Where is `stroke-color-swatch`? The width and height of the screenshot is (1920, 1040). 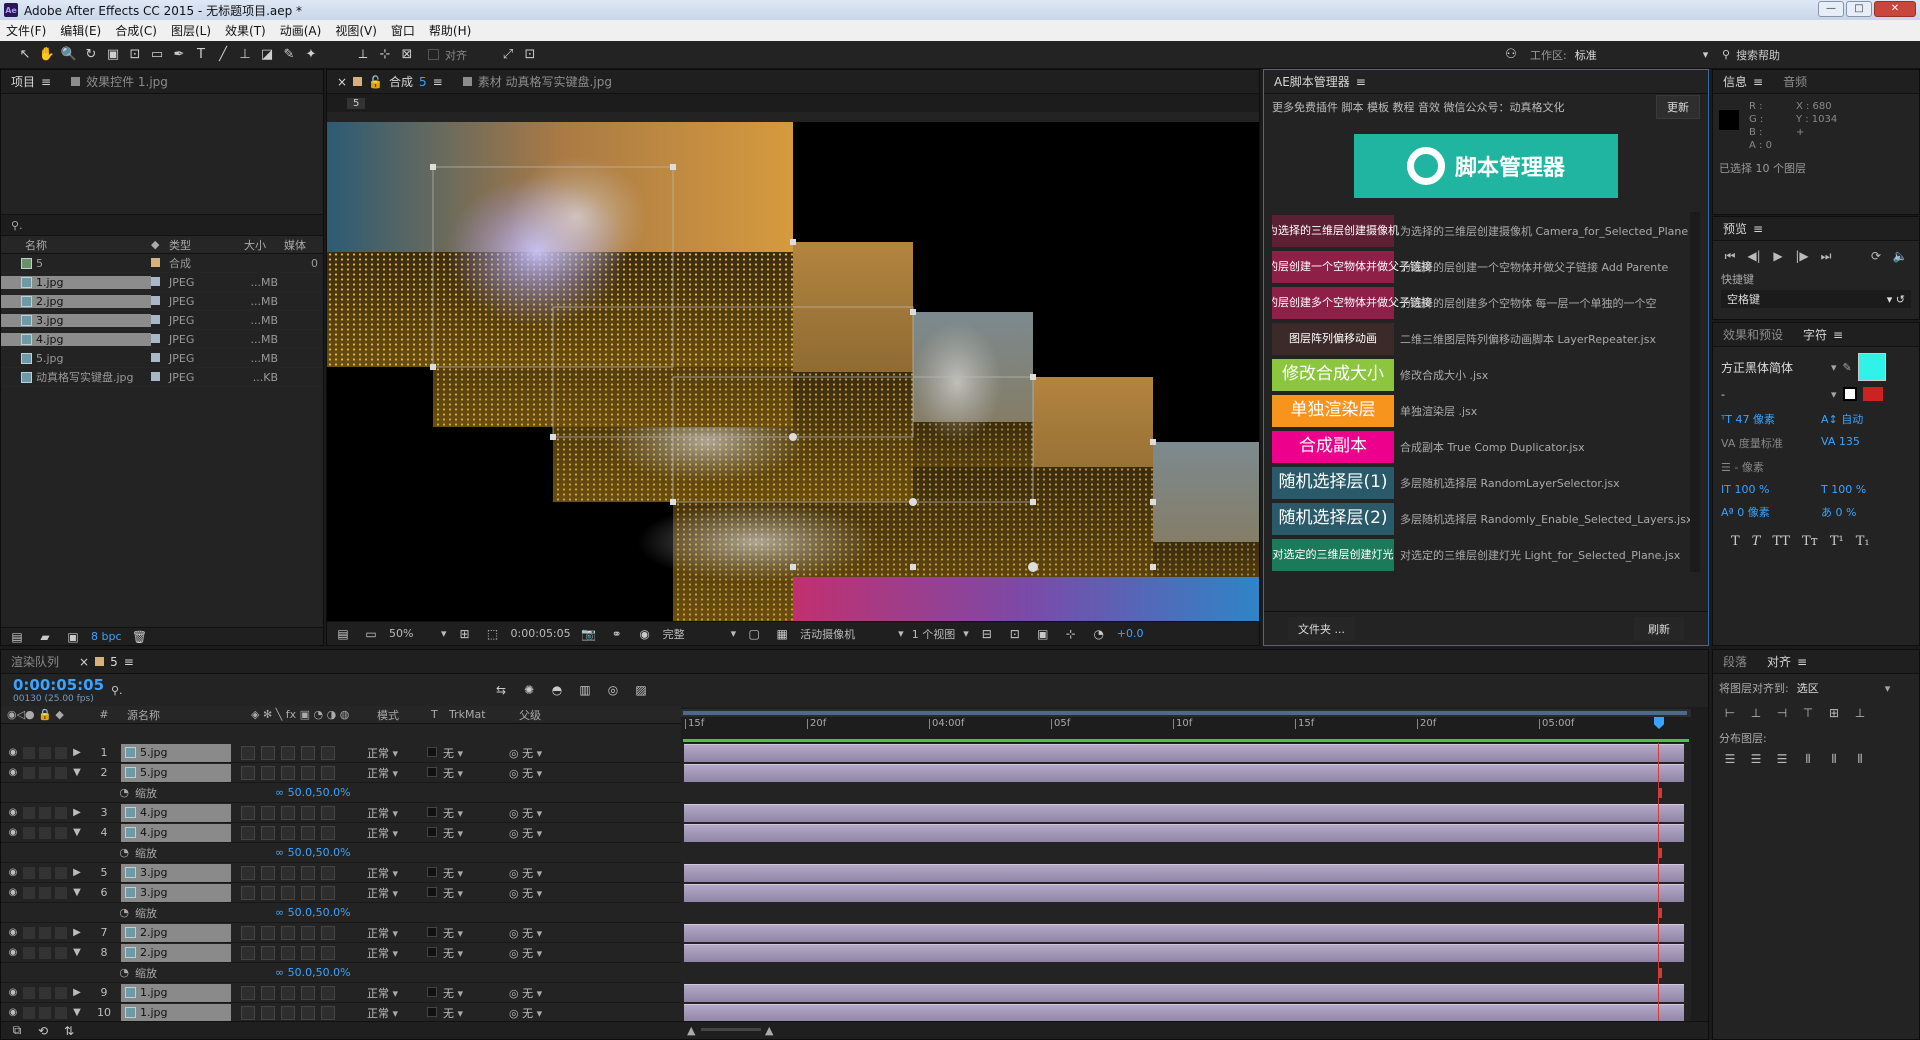 stroke-color-swatch is located at coordinates (1849, 394).